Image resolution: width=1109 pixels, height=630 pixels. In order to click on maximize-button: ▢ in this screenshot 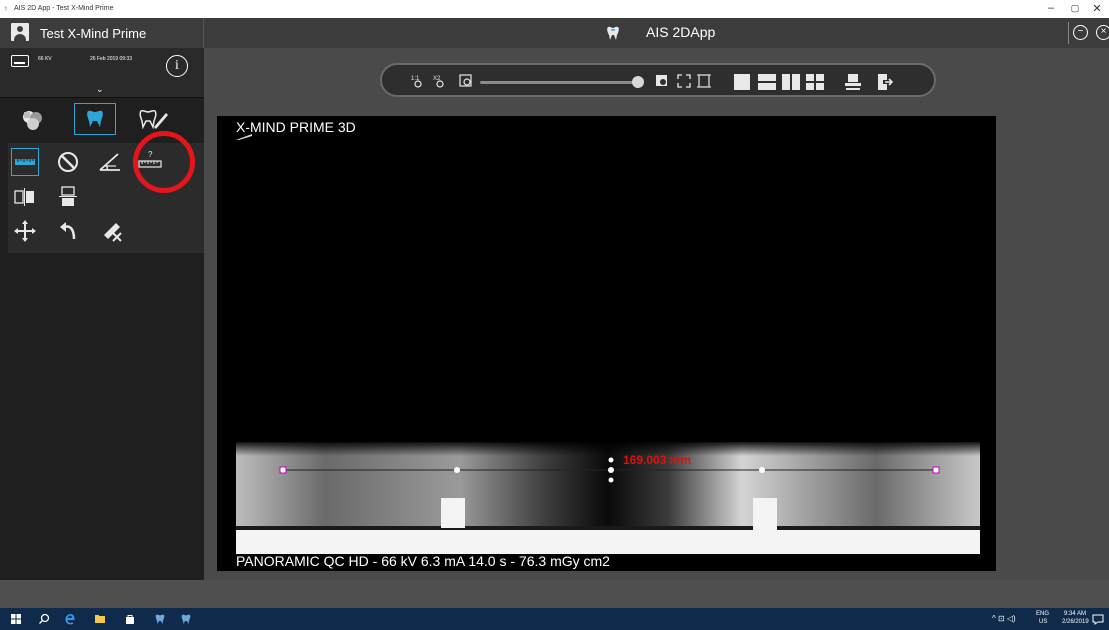, I will do `click(1075, 8)`.